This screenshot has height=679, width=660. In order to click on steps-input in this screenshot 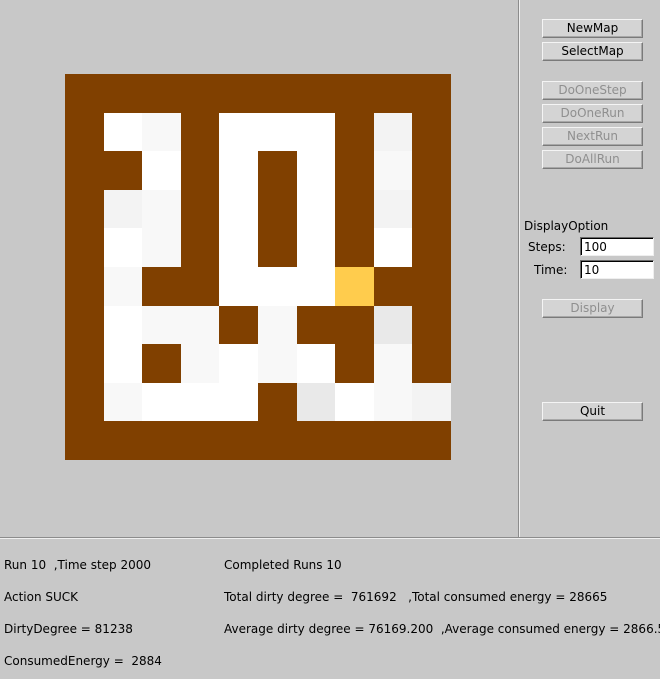, I will do `click(617, 246)`.